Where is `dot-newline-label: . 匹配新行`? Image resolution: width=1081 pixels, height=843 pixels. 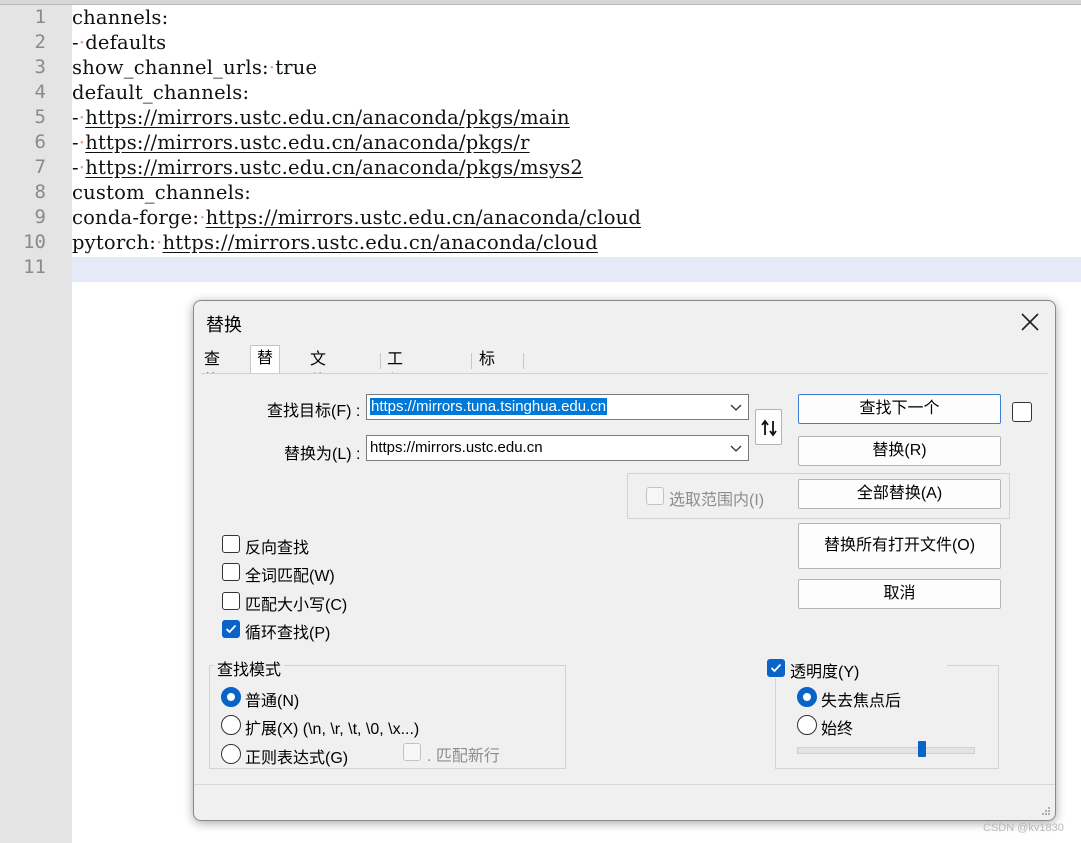 dot-newline-label: . 匹配新行 is located at coordinates (463, 756).